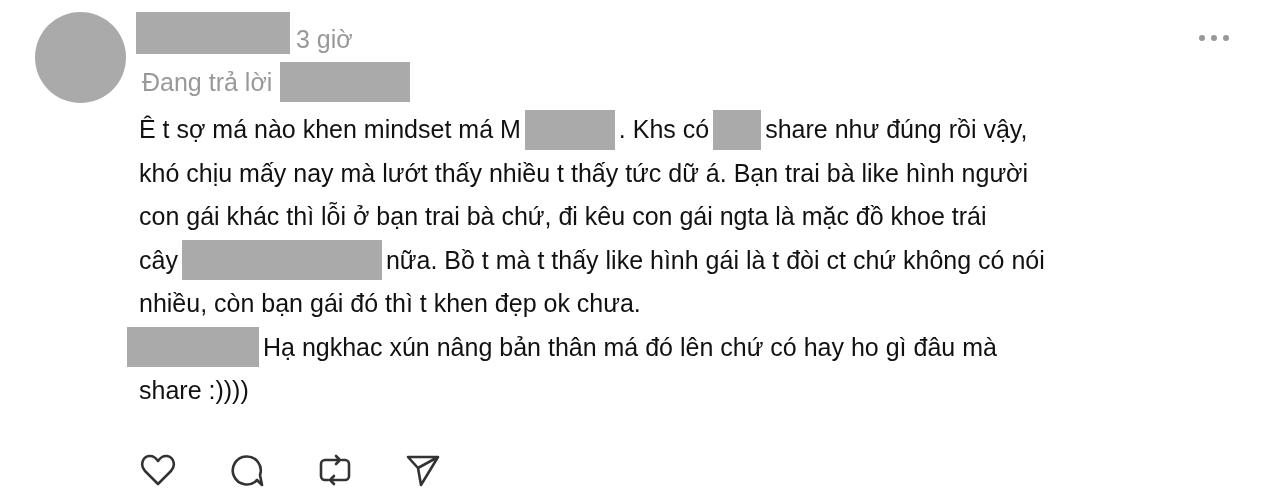  Describe the element at coordinates (324, 39) in the screenshot. I see `post-time: 3 giờ` at that location.